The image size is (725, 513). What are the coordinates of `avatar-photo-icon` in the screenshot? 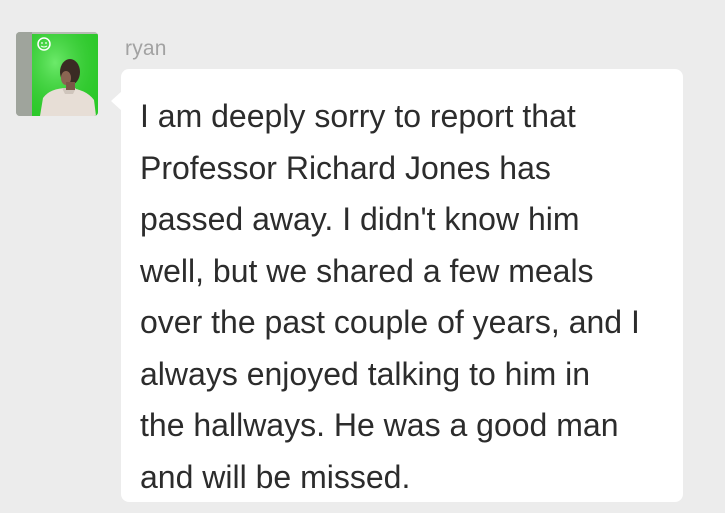 It's located at (57, 74).